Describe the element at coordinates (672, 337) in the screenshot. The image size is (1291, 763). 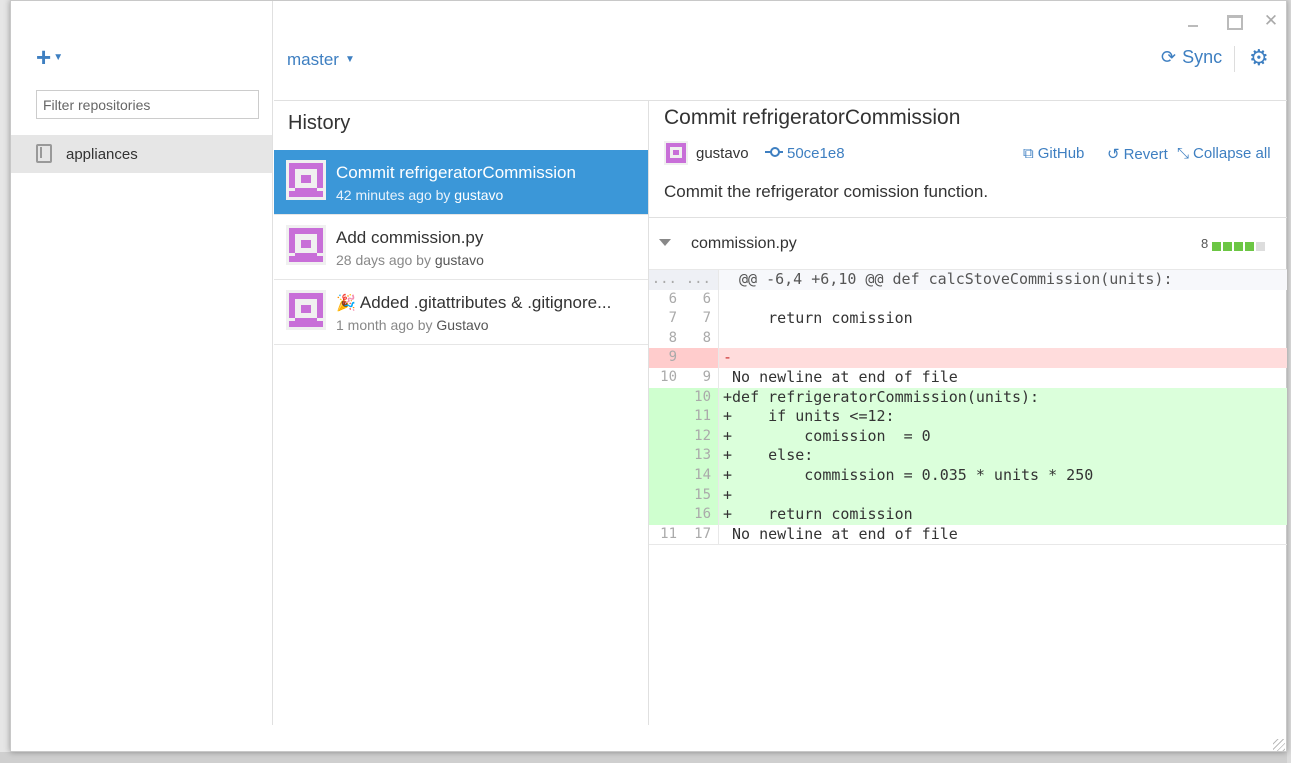
I see `old-line-number: 8` at that location.